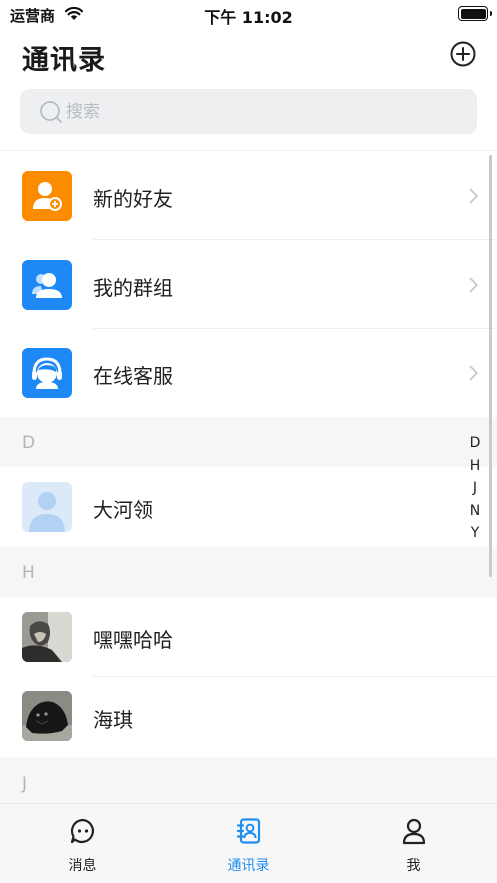  What do you see at coordinates (64, 60) in the screenshot?
I see `page-title: 通讯录` at bounding box center [64, 60].